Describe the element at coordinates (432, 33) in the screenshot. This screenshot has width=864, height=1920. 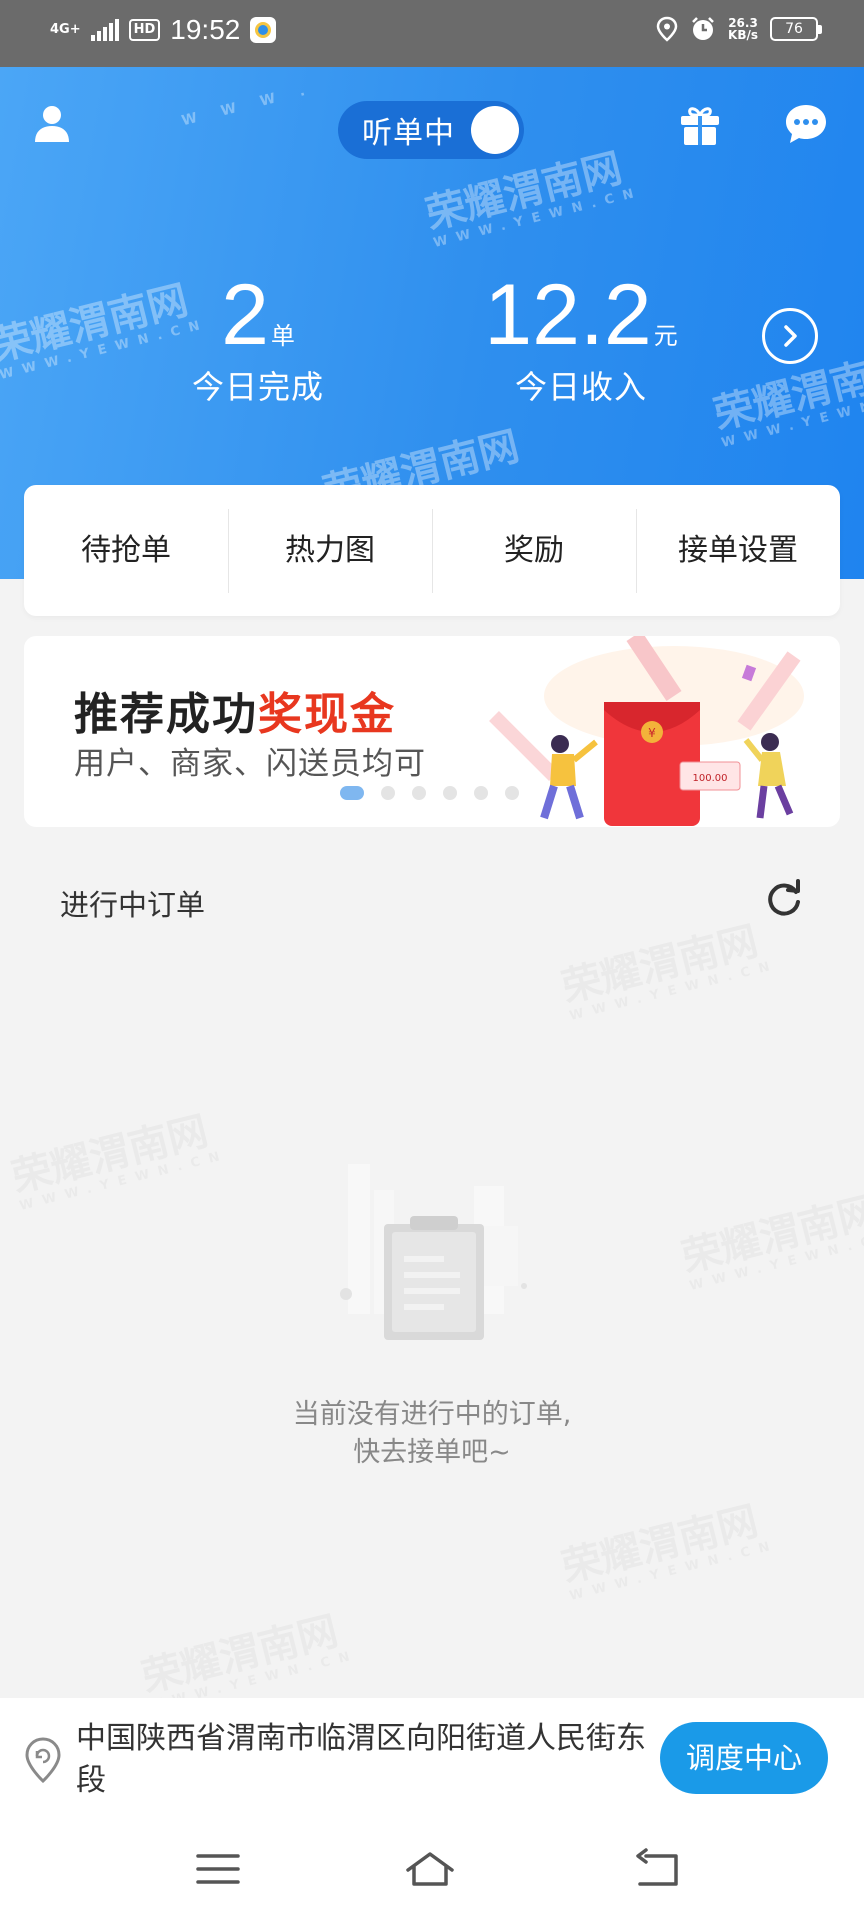
I see `status-bar: 4G+ HD 19:52 26.3 KB/s 76` at that location.